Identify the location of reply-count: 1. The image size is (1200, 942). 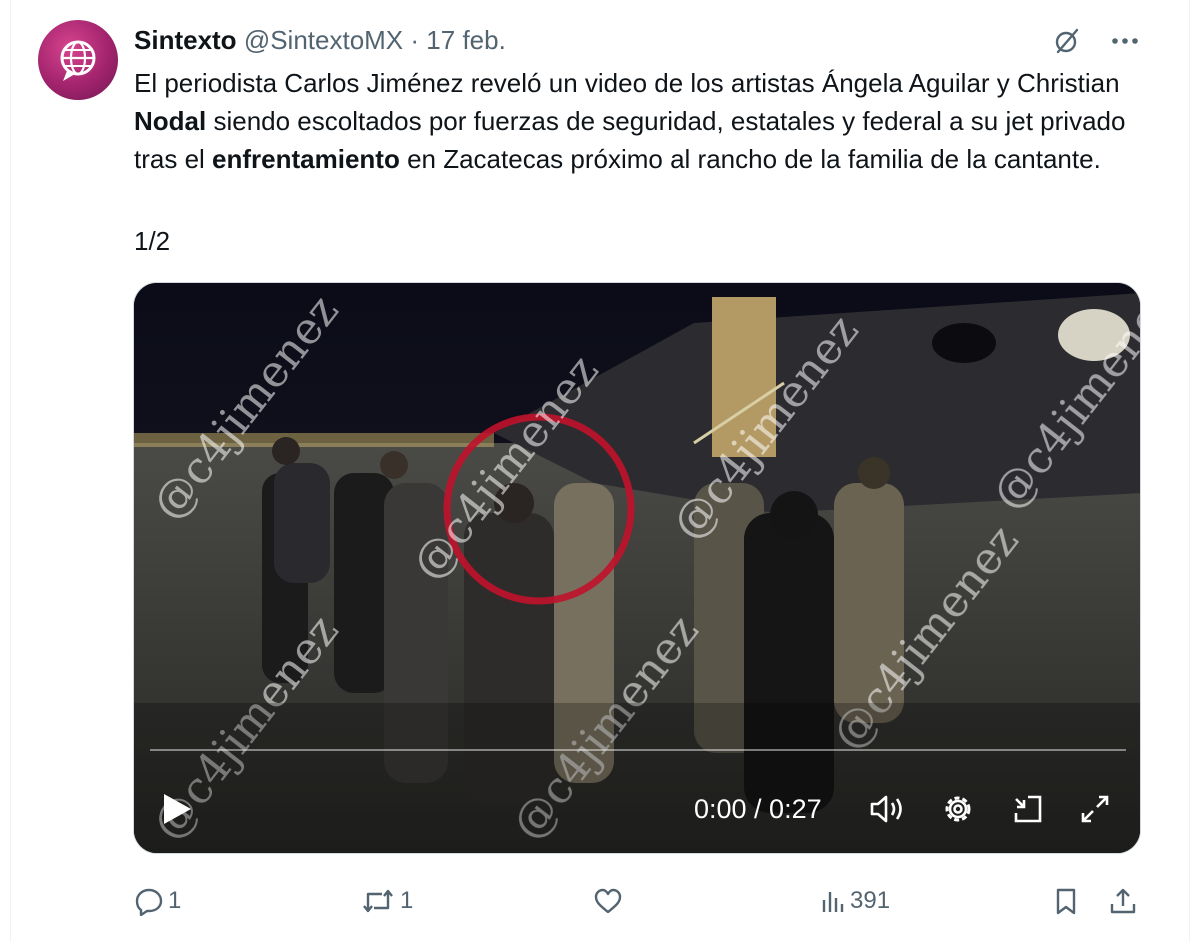
(175, 900).